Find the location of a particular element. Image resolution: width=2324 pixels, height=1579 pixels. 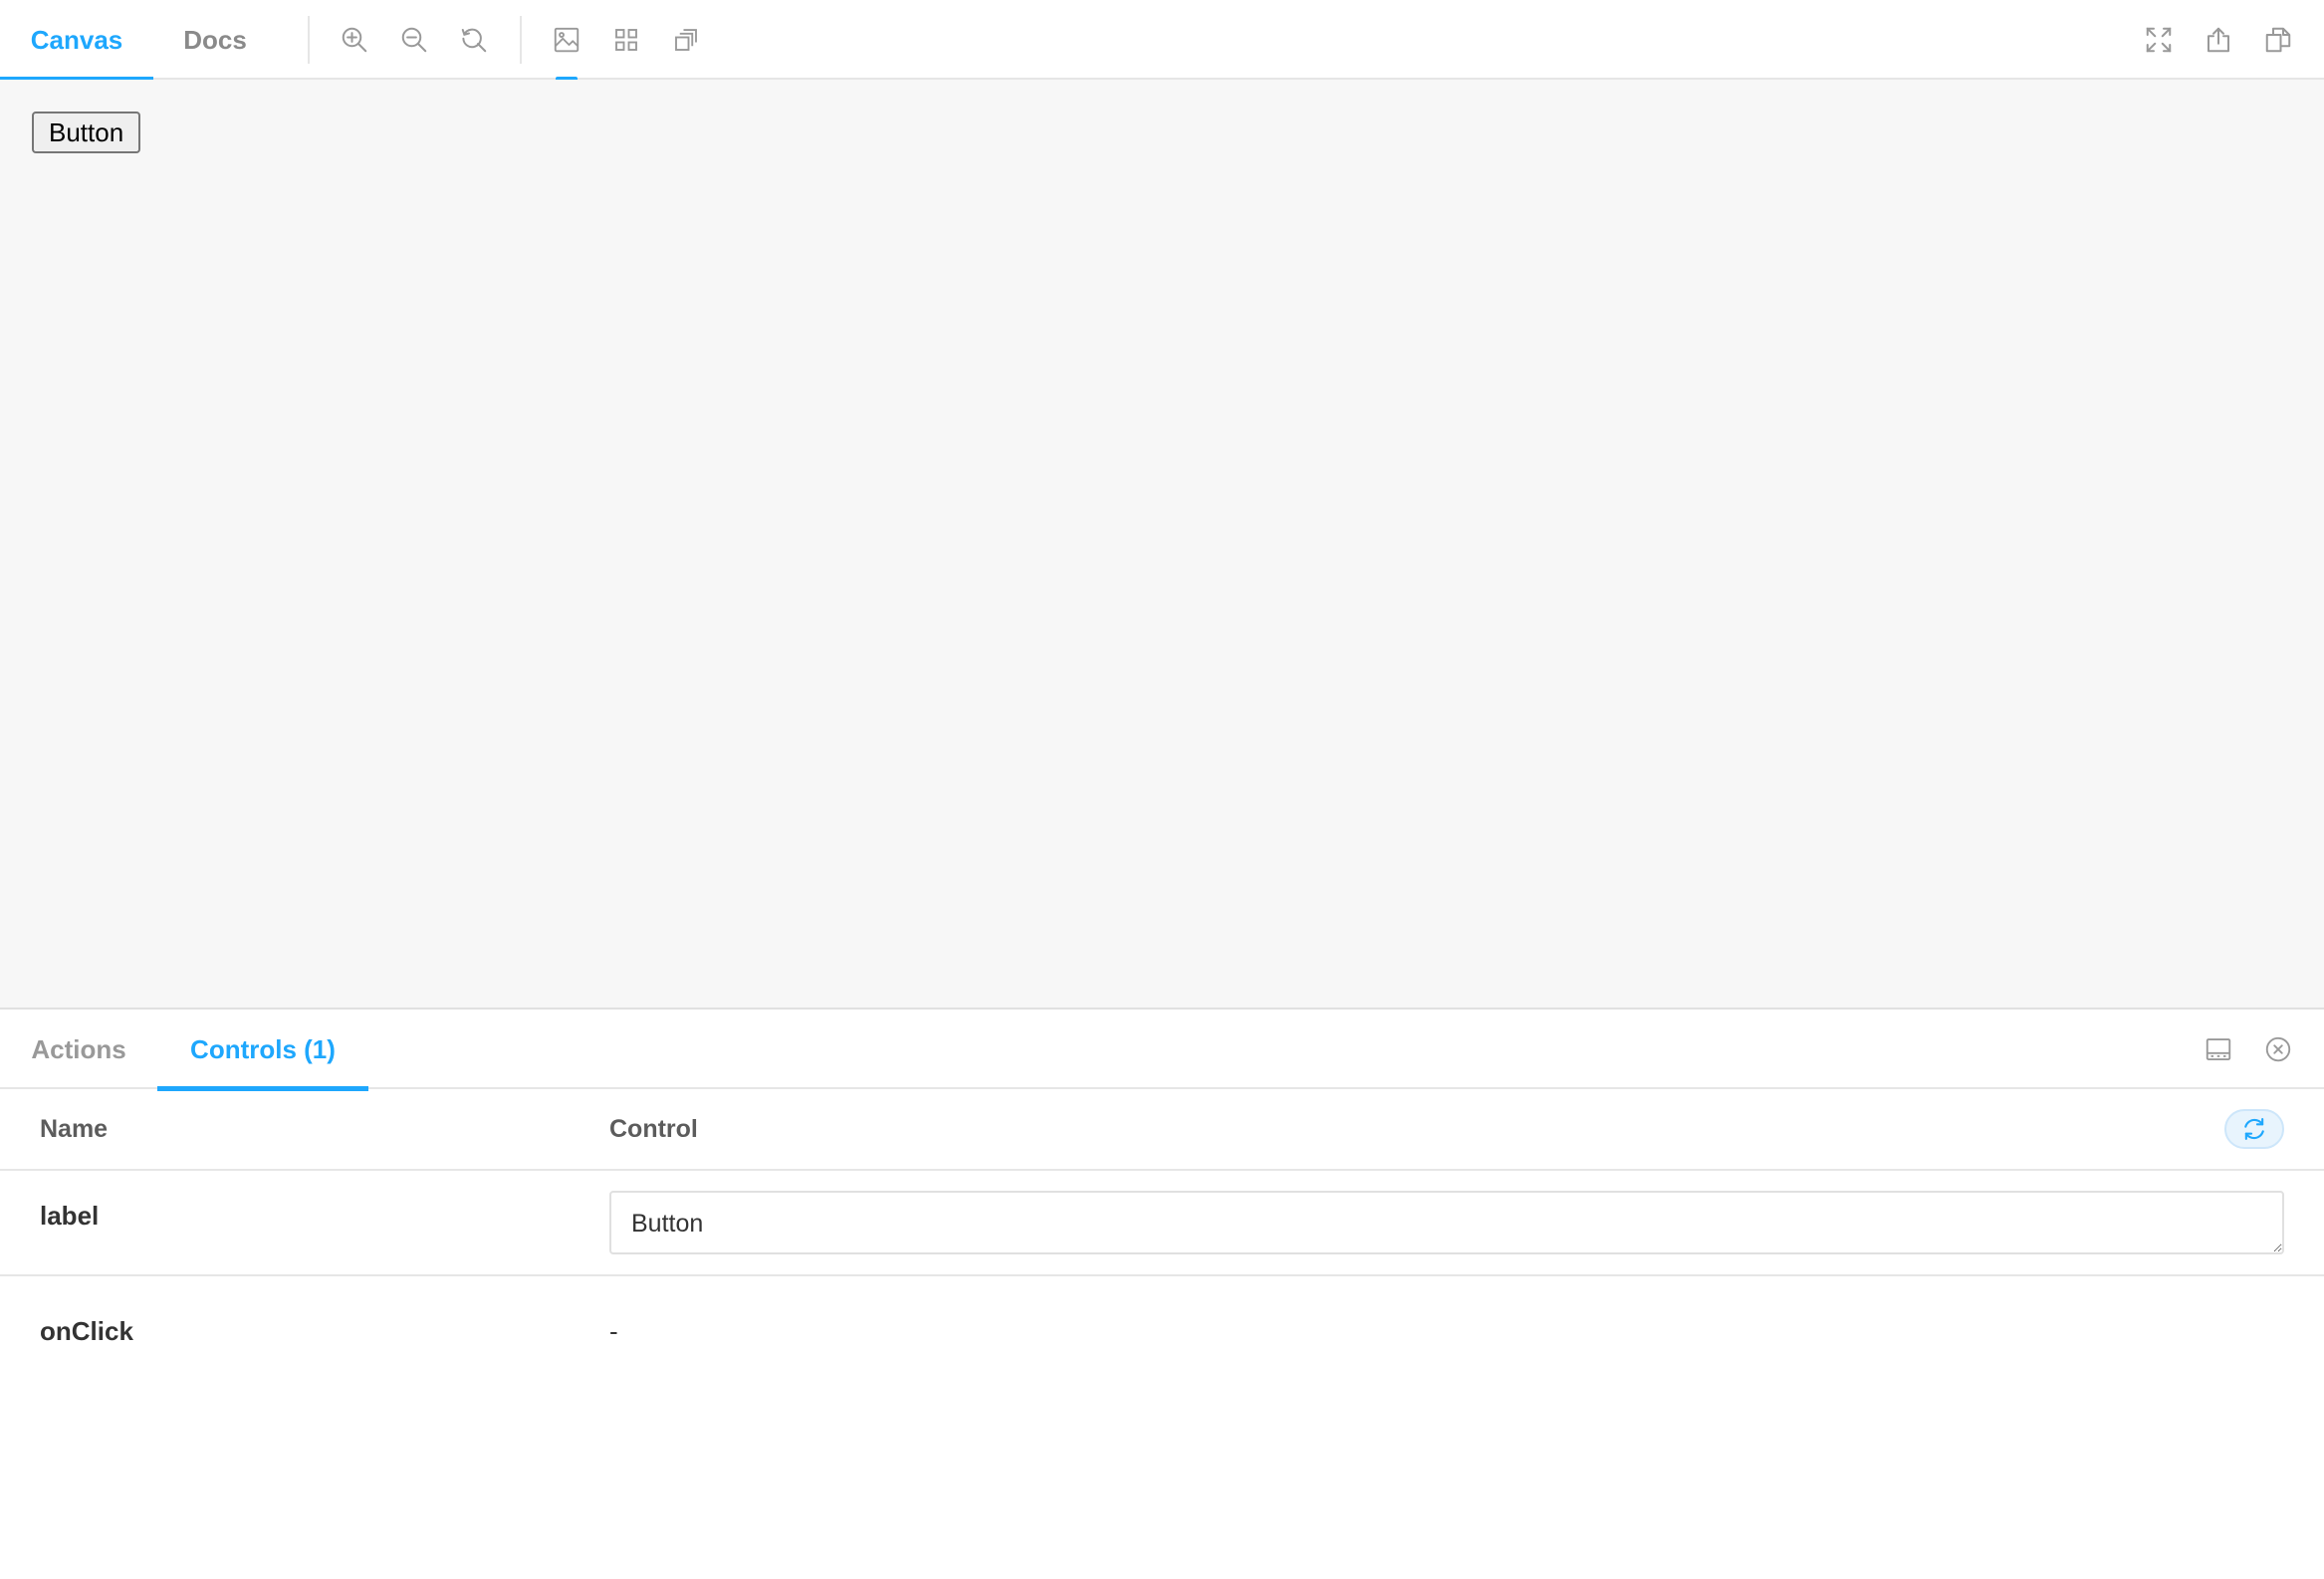

close-icon is located at coordinates (2278, 1049).